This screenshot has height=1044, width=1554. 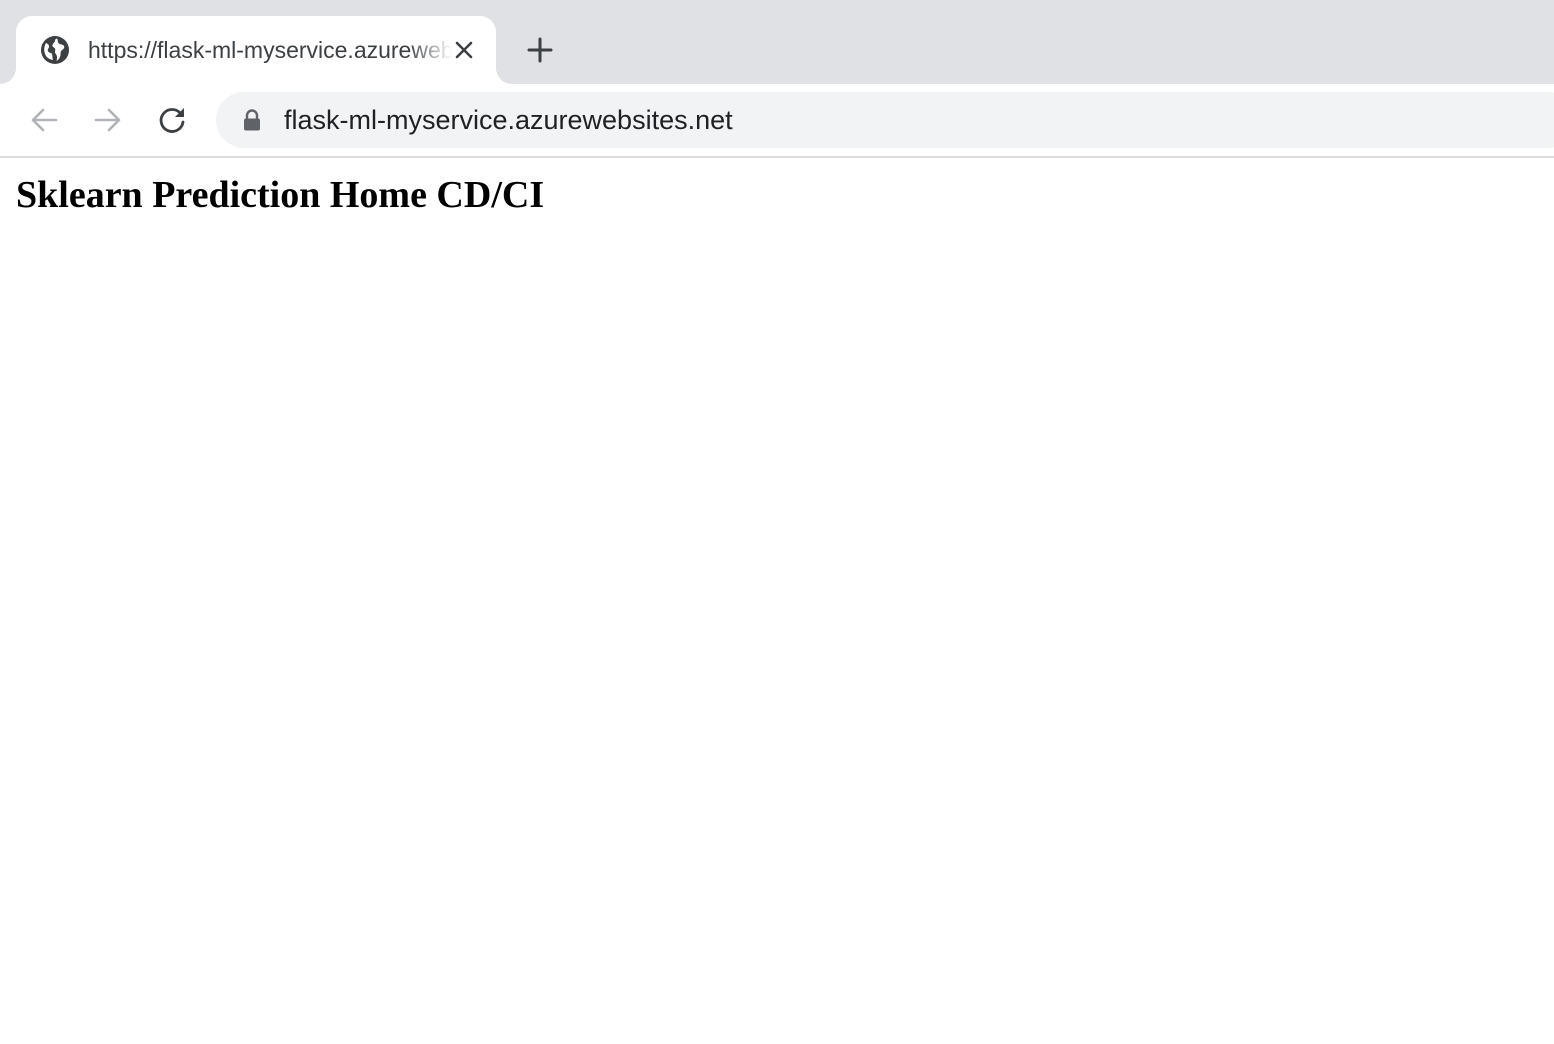 What do you see at coordinates (280, 195) in the screenshot?
I see `page-title: Sklearn Prediction Home CD/CI` at bounding box center [280, 195].